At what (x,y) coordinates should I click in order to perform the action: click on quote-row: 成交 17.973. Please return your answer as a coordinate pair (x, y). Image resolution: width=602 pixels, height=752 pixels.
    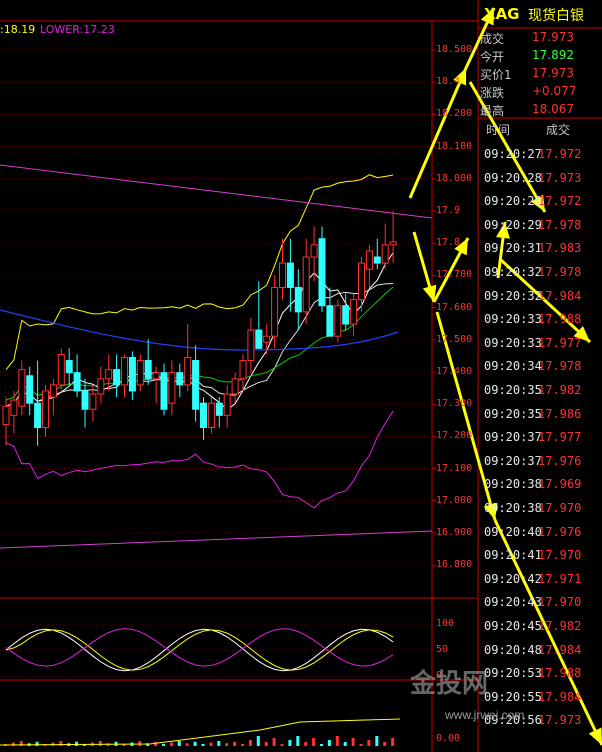
    Looking at the image, I should click on (540, 39).